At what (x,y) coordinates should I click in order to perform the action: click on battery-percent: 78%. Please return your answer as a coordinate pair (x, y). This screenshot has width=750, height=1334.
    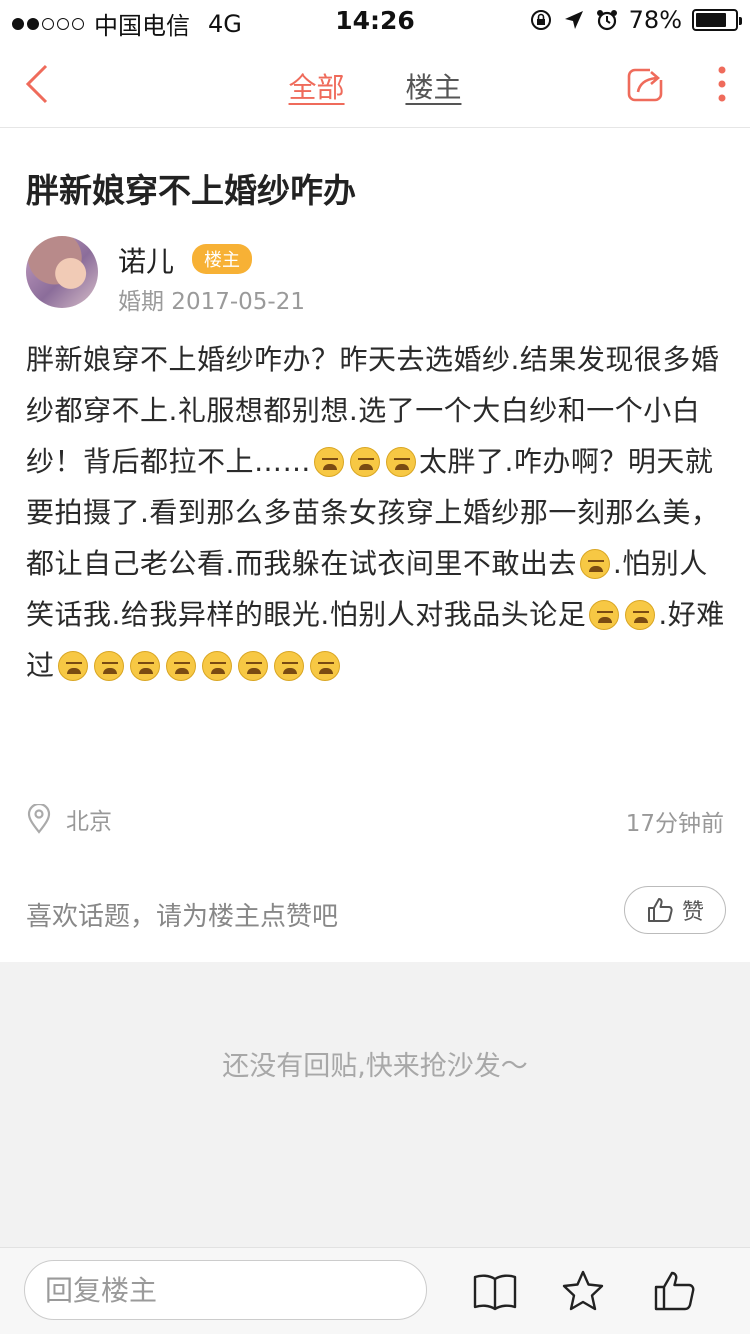
    Looking at the image, I should click on (655, 20).